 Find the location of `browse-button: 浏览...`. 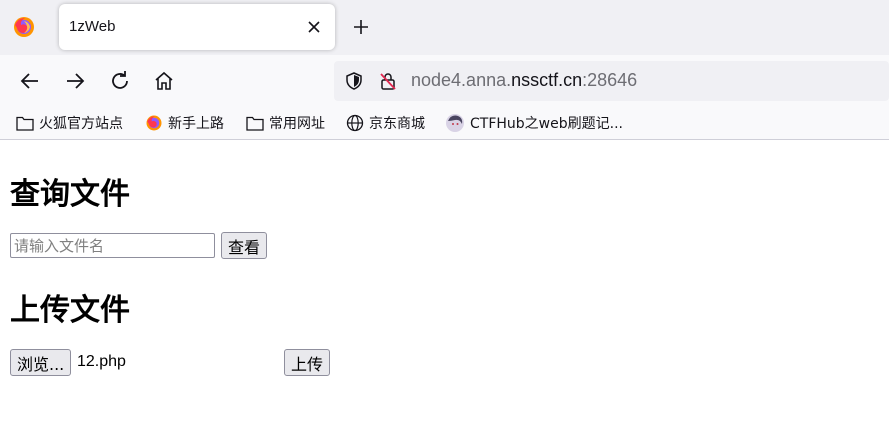

browse-button: 浏览... is located at coordinates (41, 362).